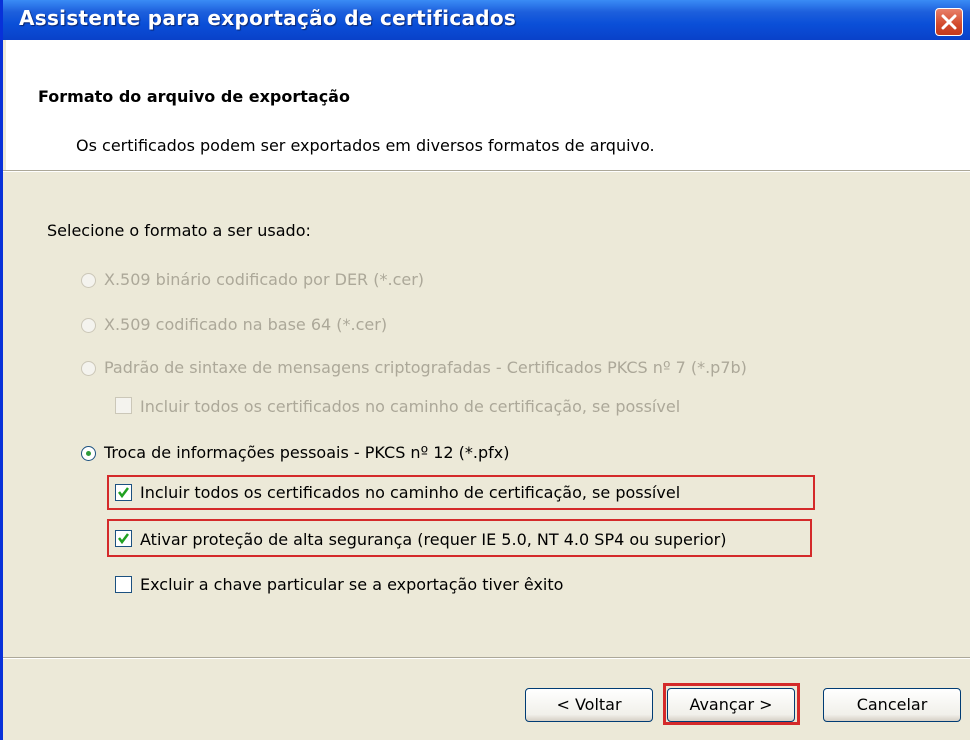  I want to click on next-button: Avançar >, so click(731, 705).